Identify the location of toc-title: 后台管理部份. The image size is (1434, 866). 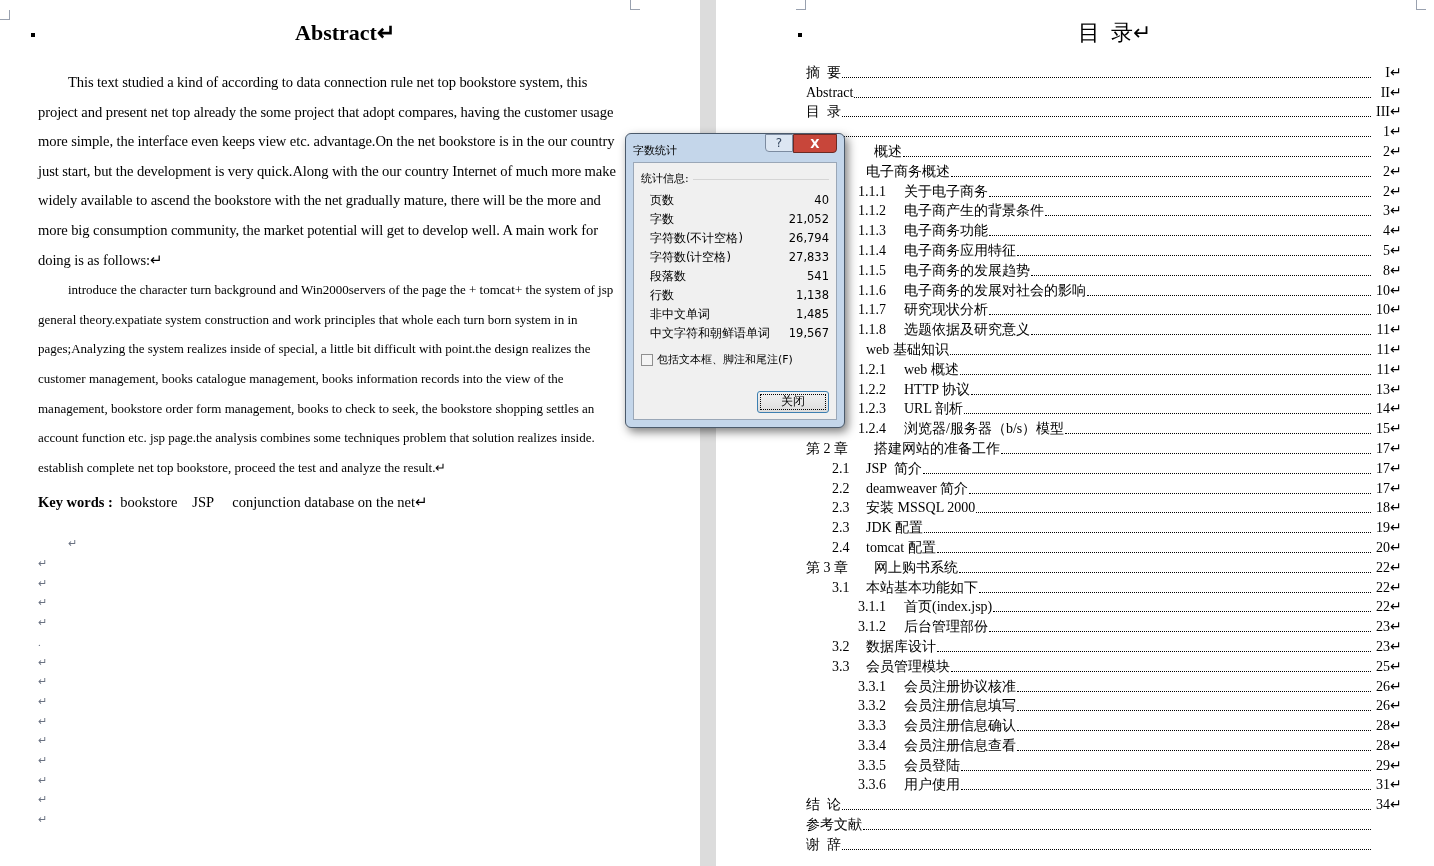
(946, 627).